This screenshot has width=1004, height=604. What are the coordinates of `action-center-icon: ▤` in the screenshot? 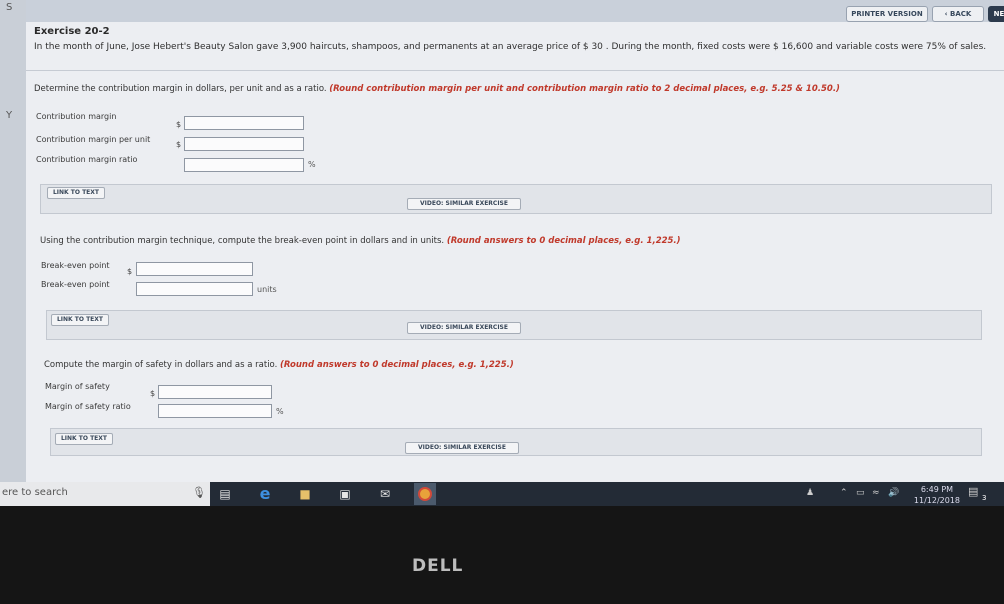 It's located at (973, 491).